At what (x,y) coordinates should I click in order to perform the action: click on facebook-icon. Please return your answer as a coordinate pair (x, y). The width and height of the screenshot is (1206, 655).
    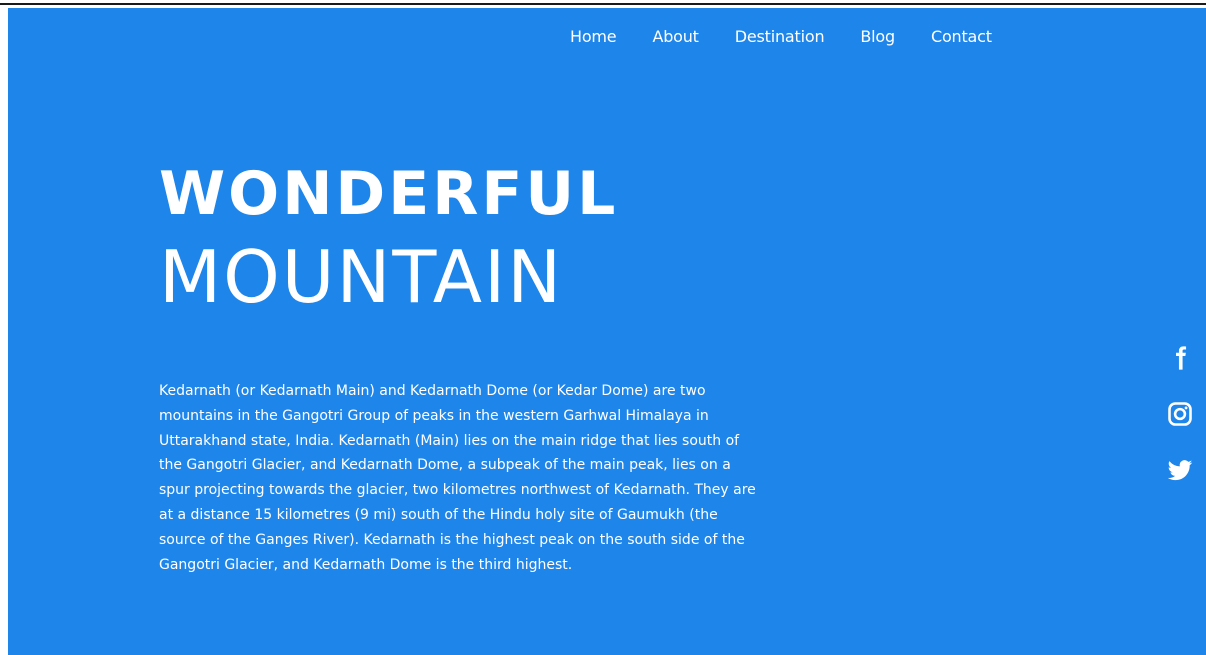
    Looking at the image, I should click on (1180, 358).